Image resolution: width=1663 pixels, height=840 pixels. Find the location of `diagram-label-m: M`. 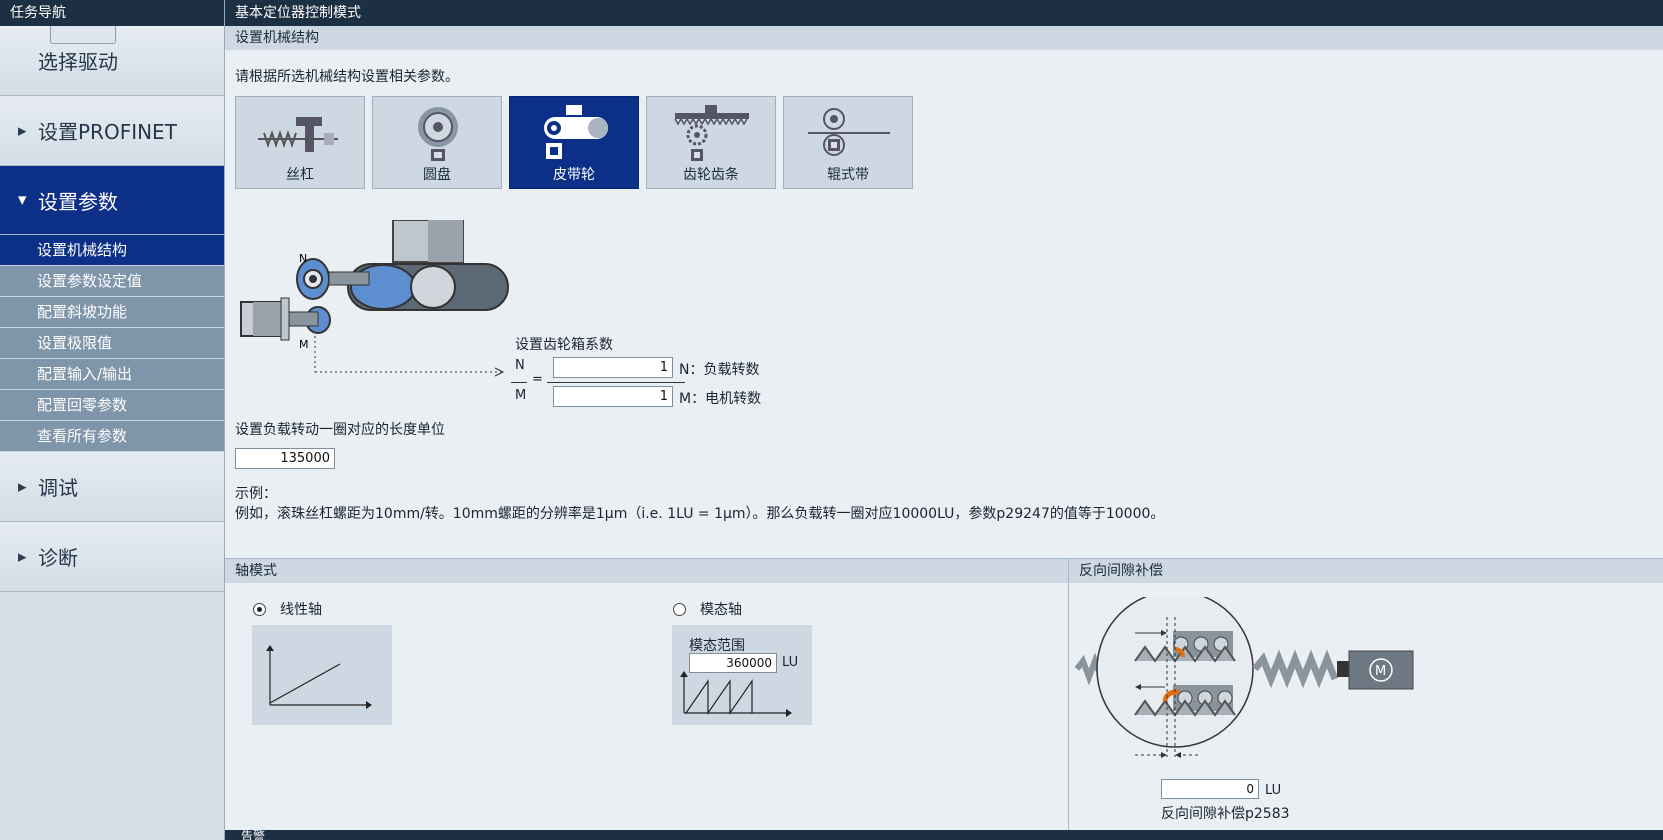

diagram-label-m: M is located at coordinates (304, 344).